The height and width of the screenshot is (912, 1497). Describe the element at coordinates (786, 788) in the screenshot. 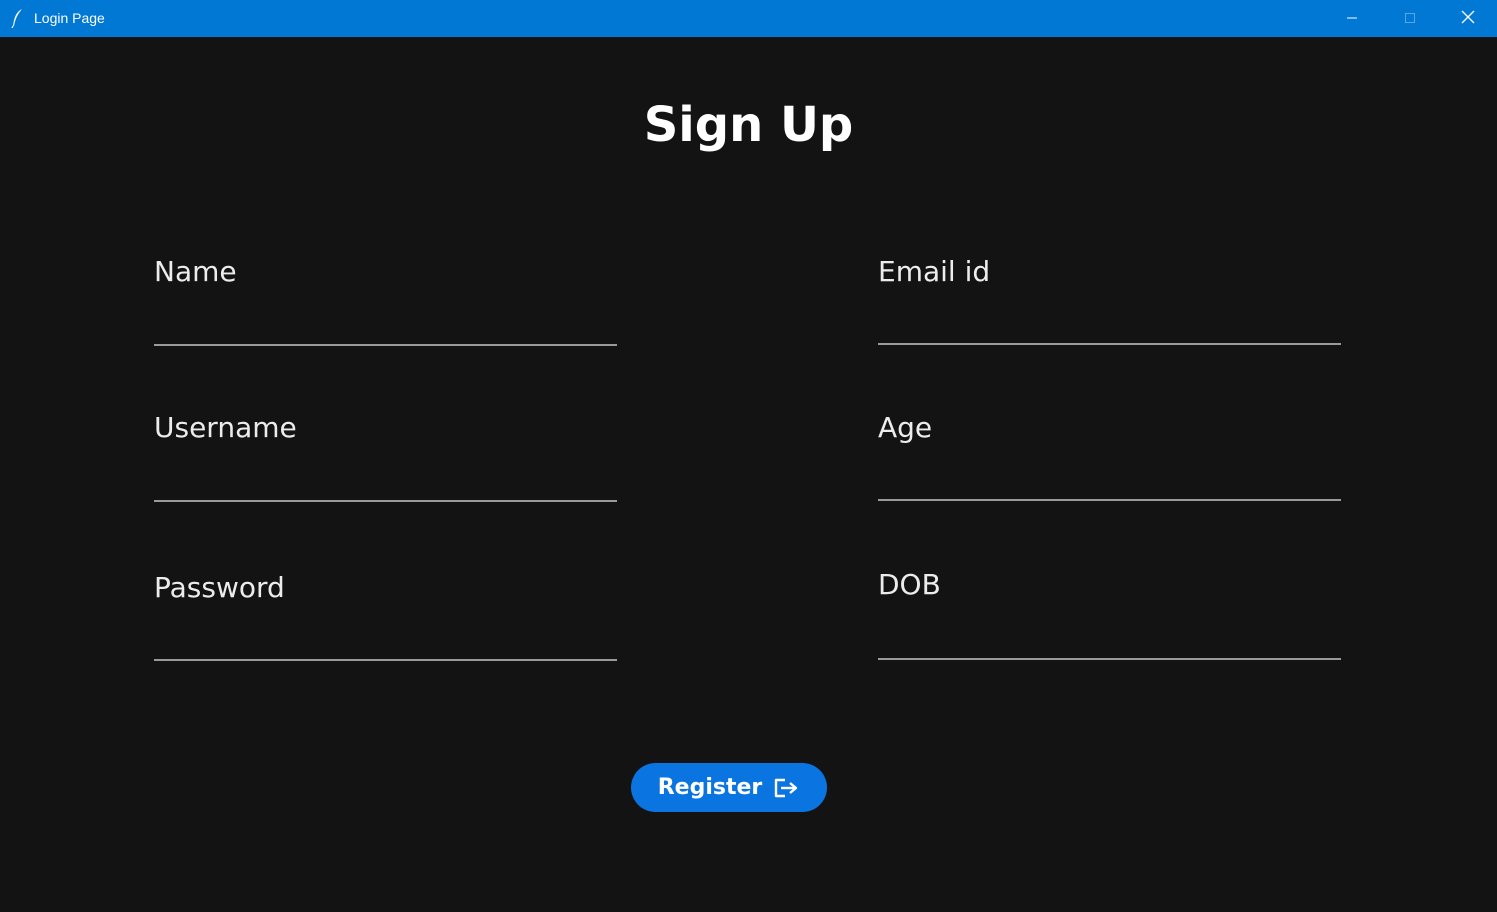

I see `sign-out-icon` at that location.